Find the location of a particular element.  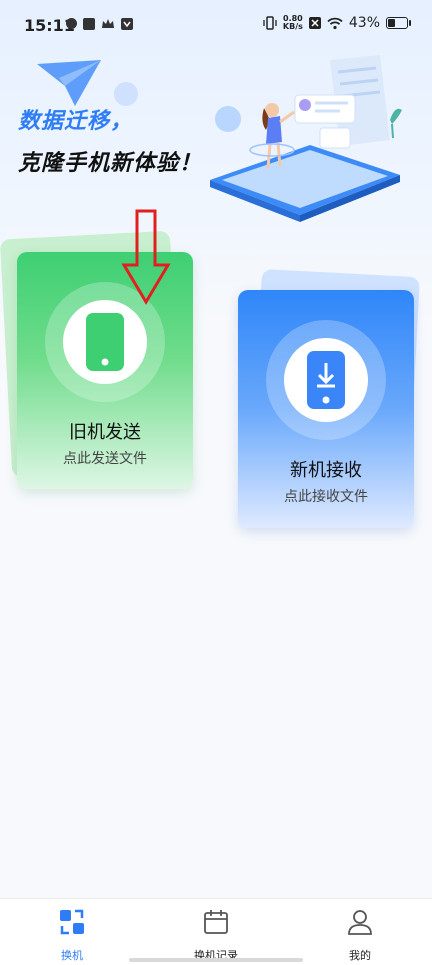

network-speed: 0.80 KB/s is located at coordinates (293, 23).